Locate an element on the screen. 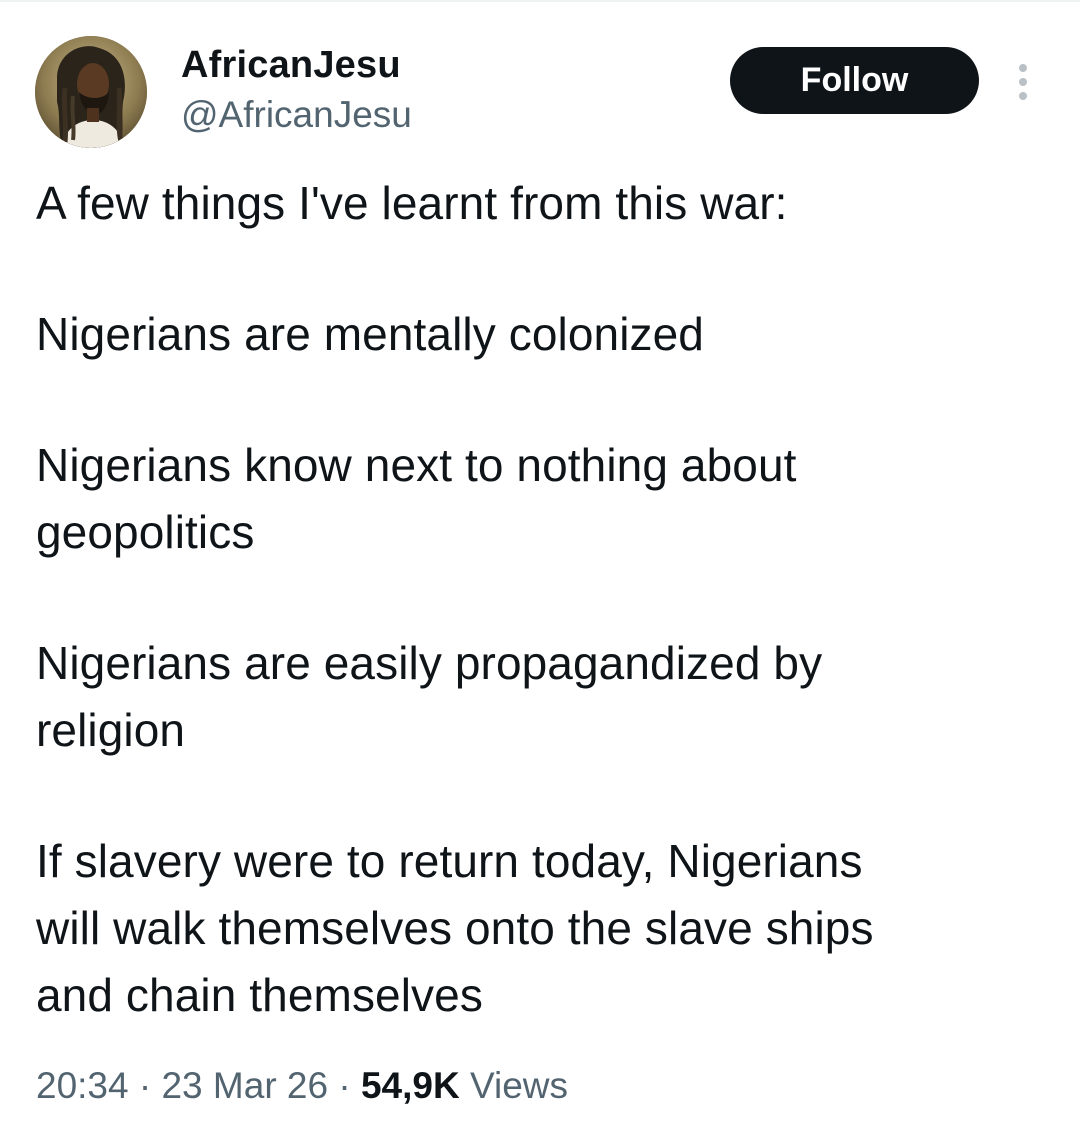 The height and width of the screenshot is (1137, 1080). tweet-line: A few things I've learnt from this war: is located at coordinates (412, 203).